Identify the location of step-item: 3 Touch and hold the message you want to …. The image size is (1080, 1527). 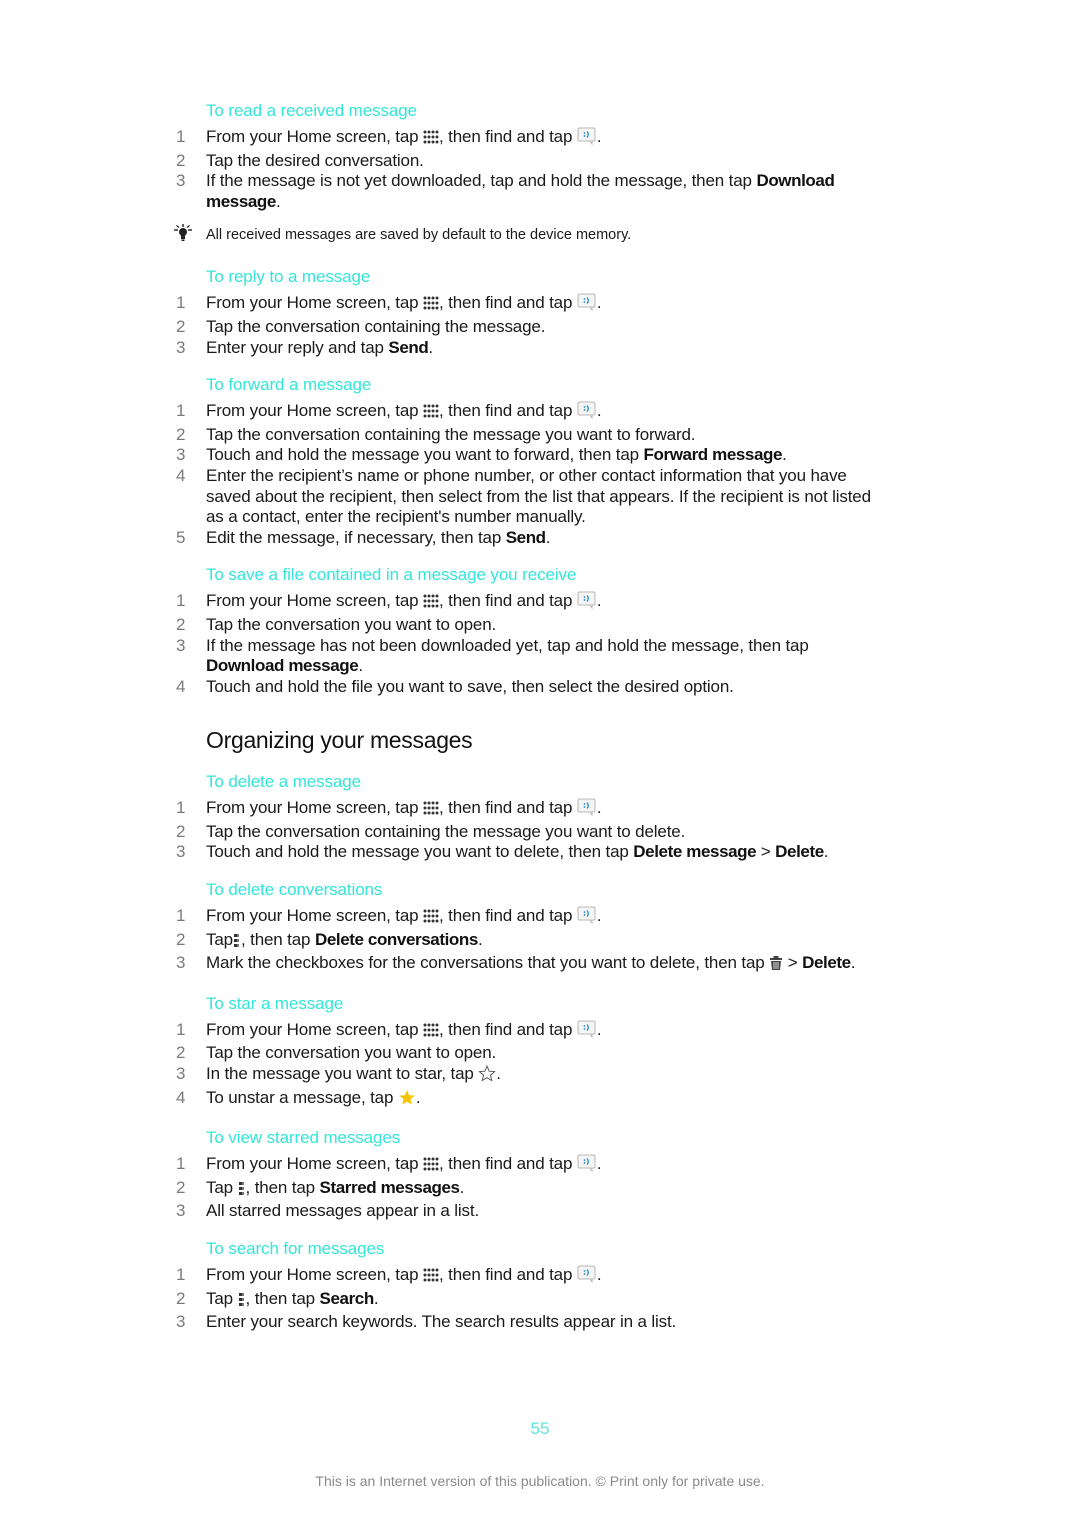
(522, 852).